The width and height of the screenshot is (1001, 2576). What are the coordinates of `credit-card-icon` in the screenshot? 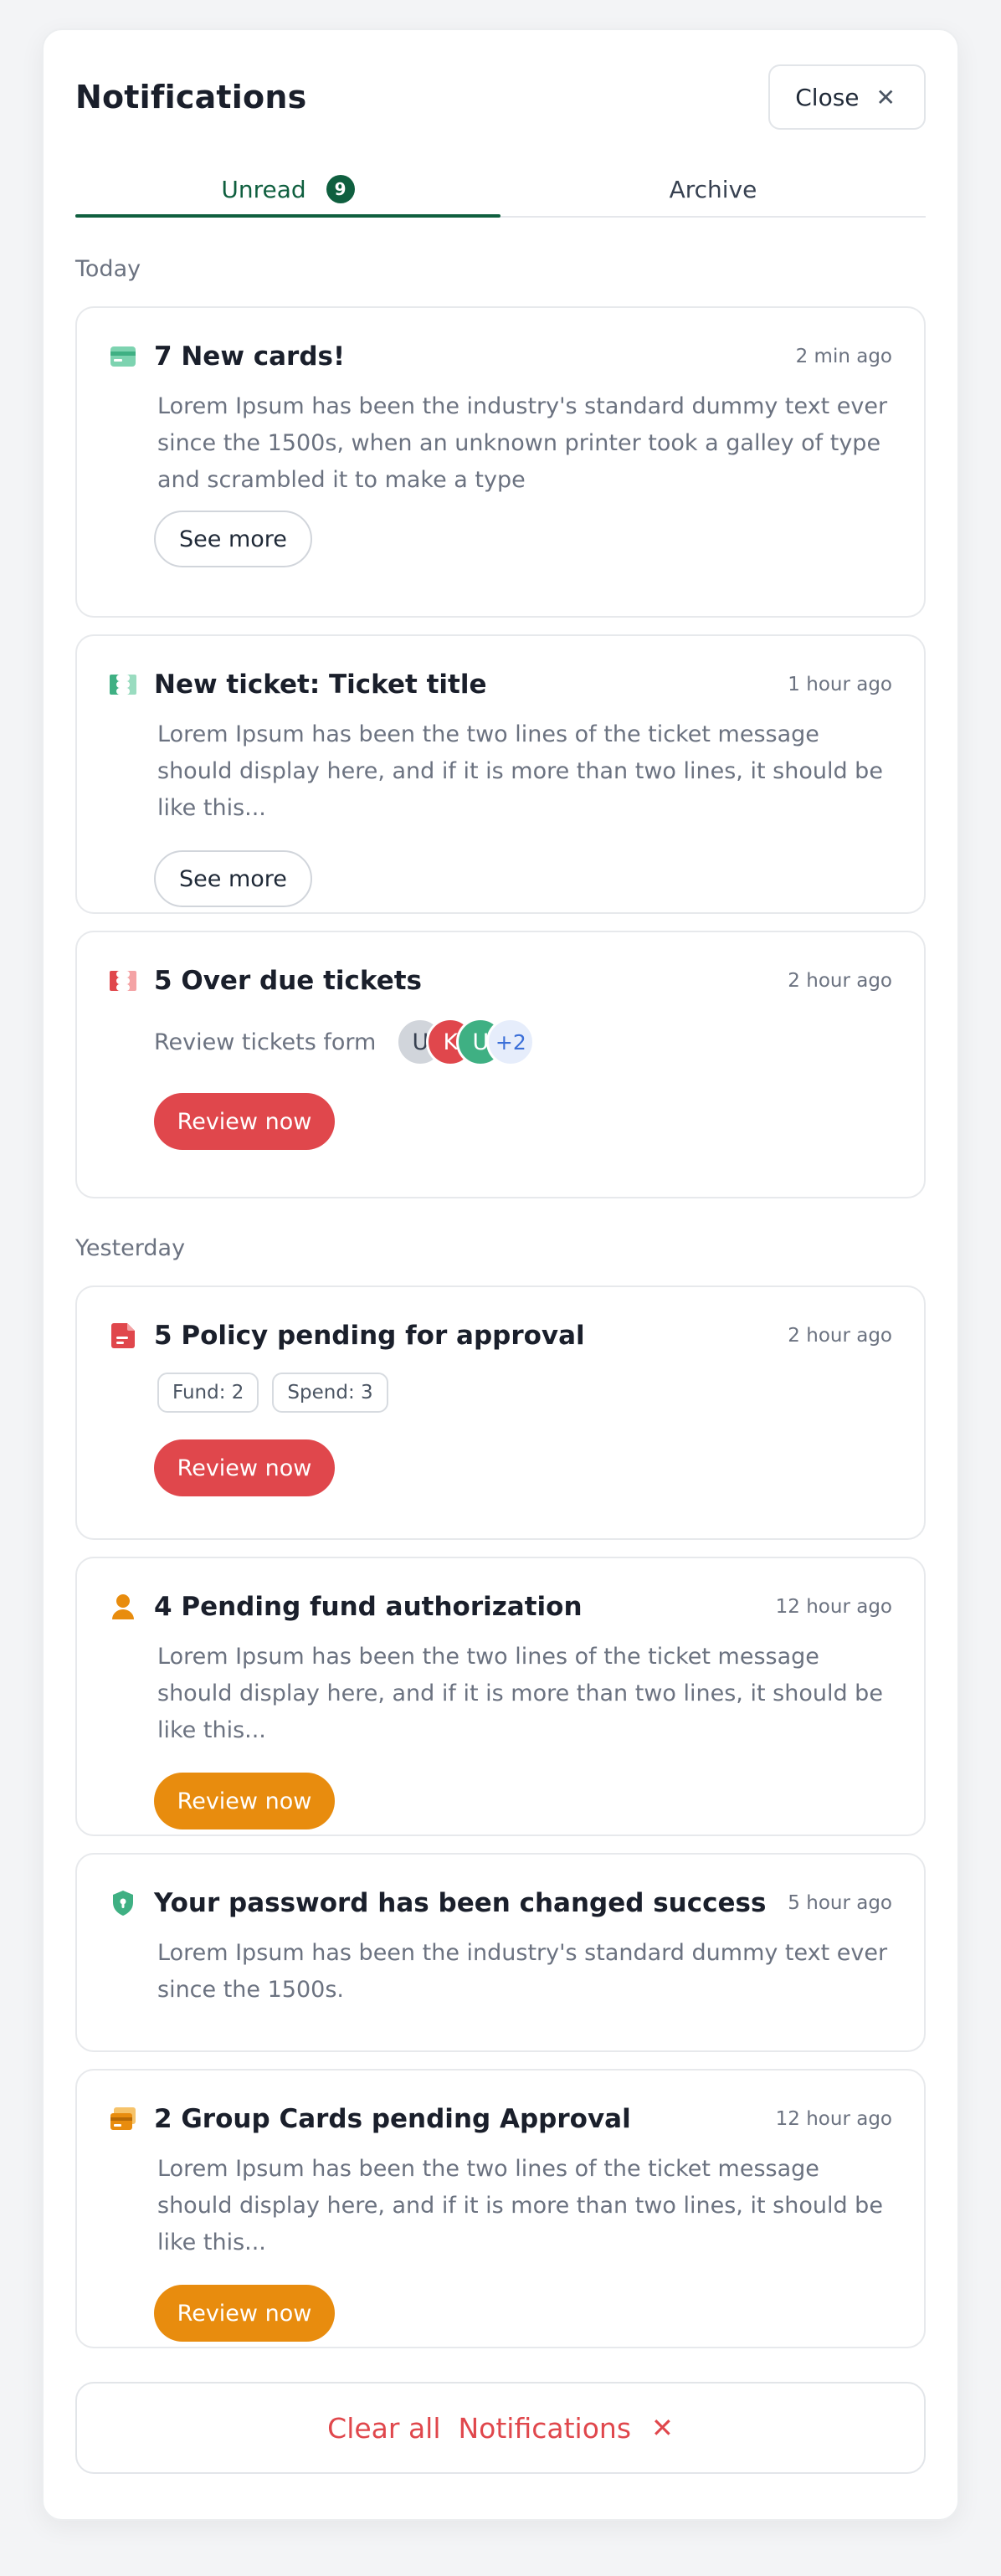 It's located at (123, 356).